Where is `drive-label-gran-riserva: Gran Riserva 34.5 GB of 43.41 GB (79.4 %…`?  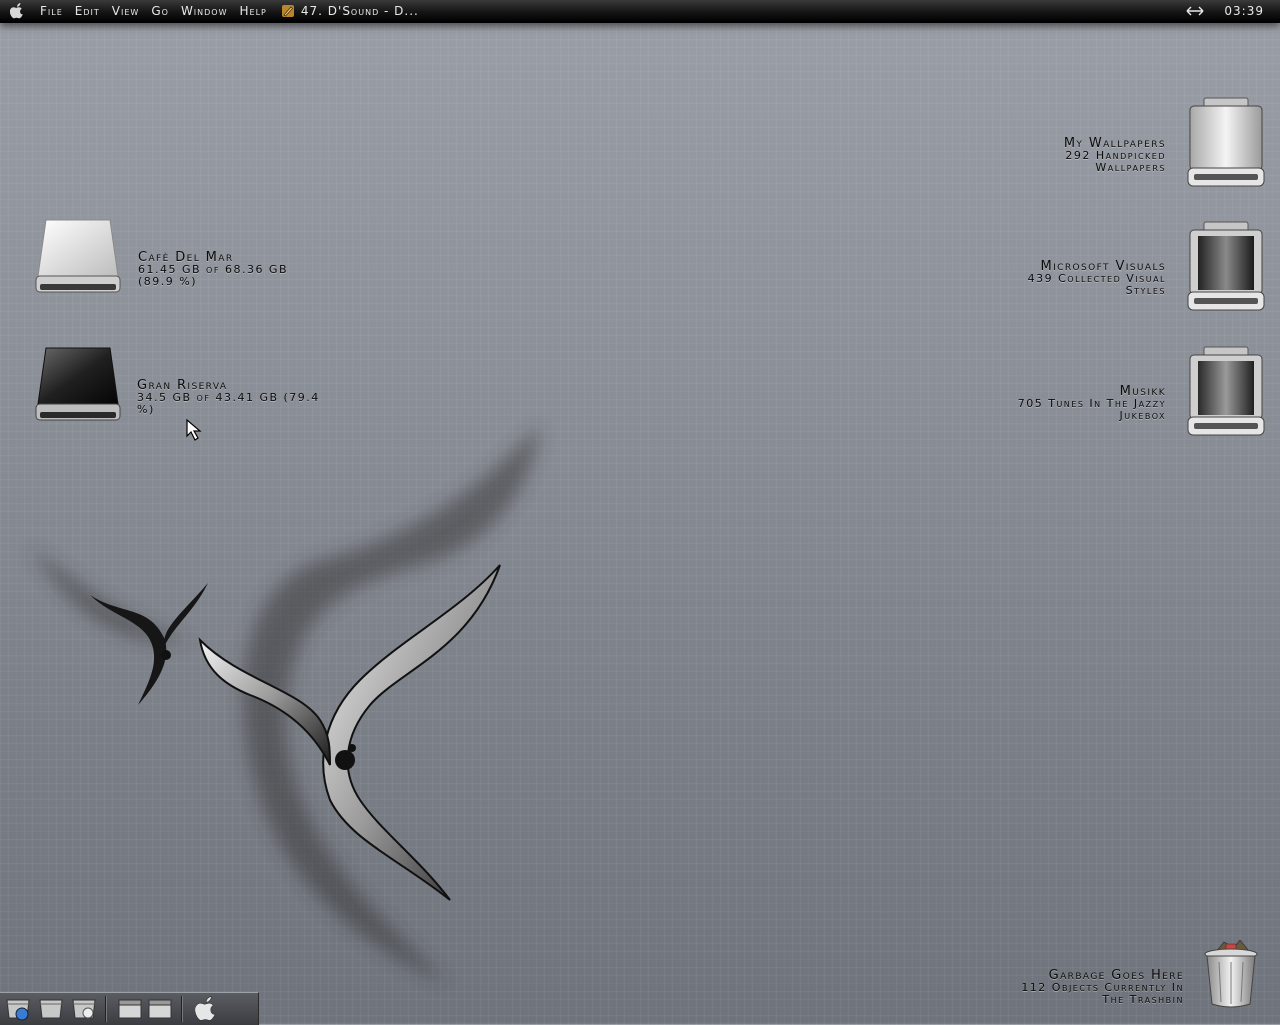 drive-label-gran-riserva: Gran Riserva 34.5 GB of 43.41 GB (79.4 %… is located at coordinates (228, 397).